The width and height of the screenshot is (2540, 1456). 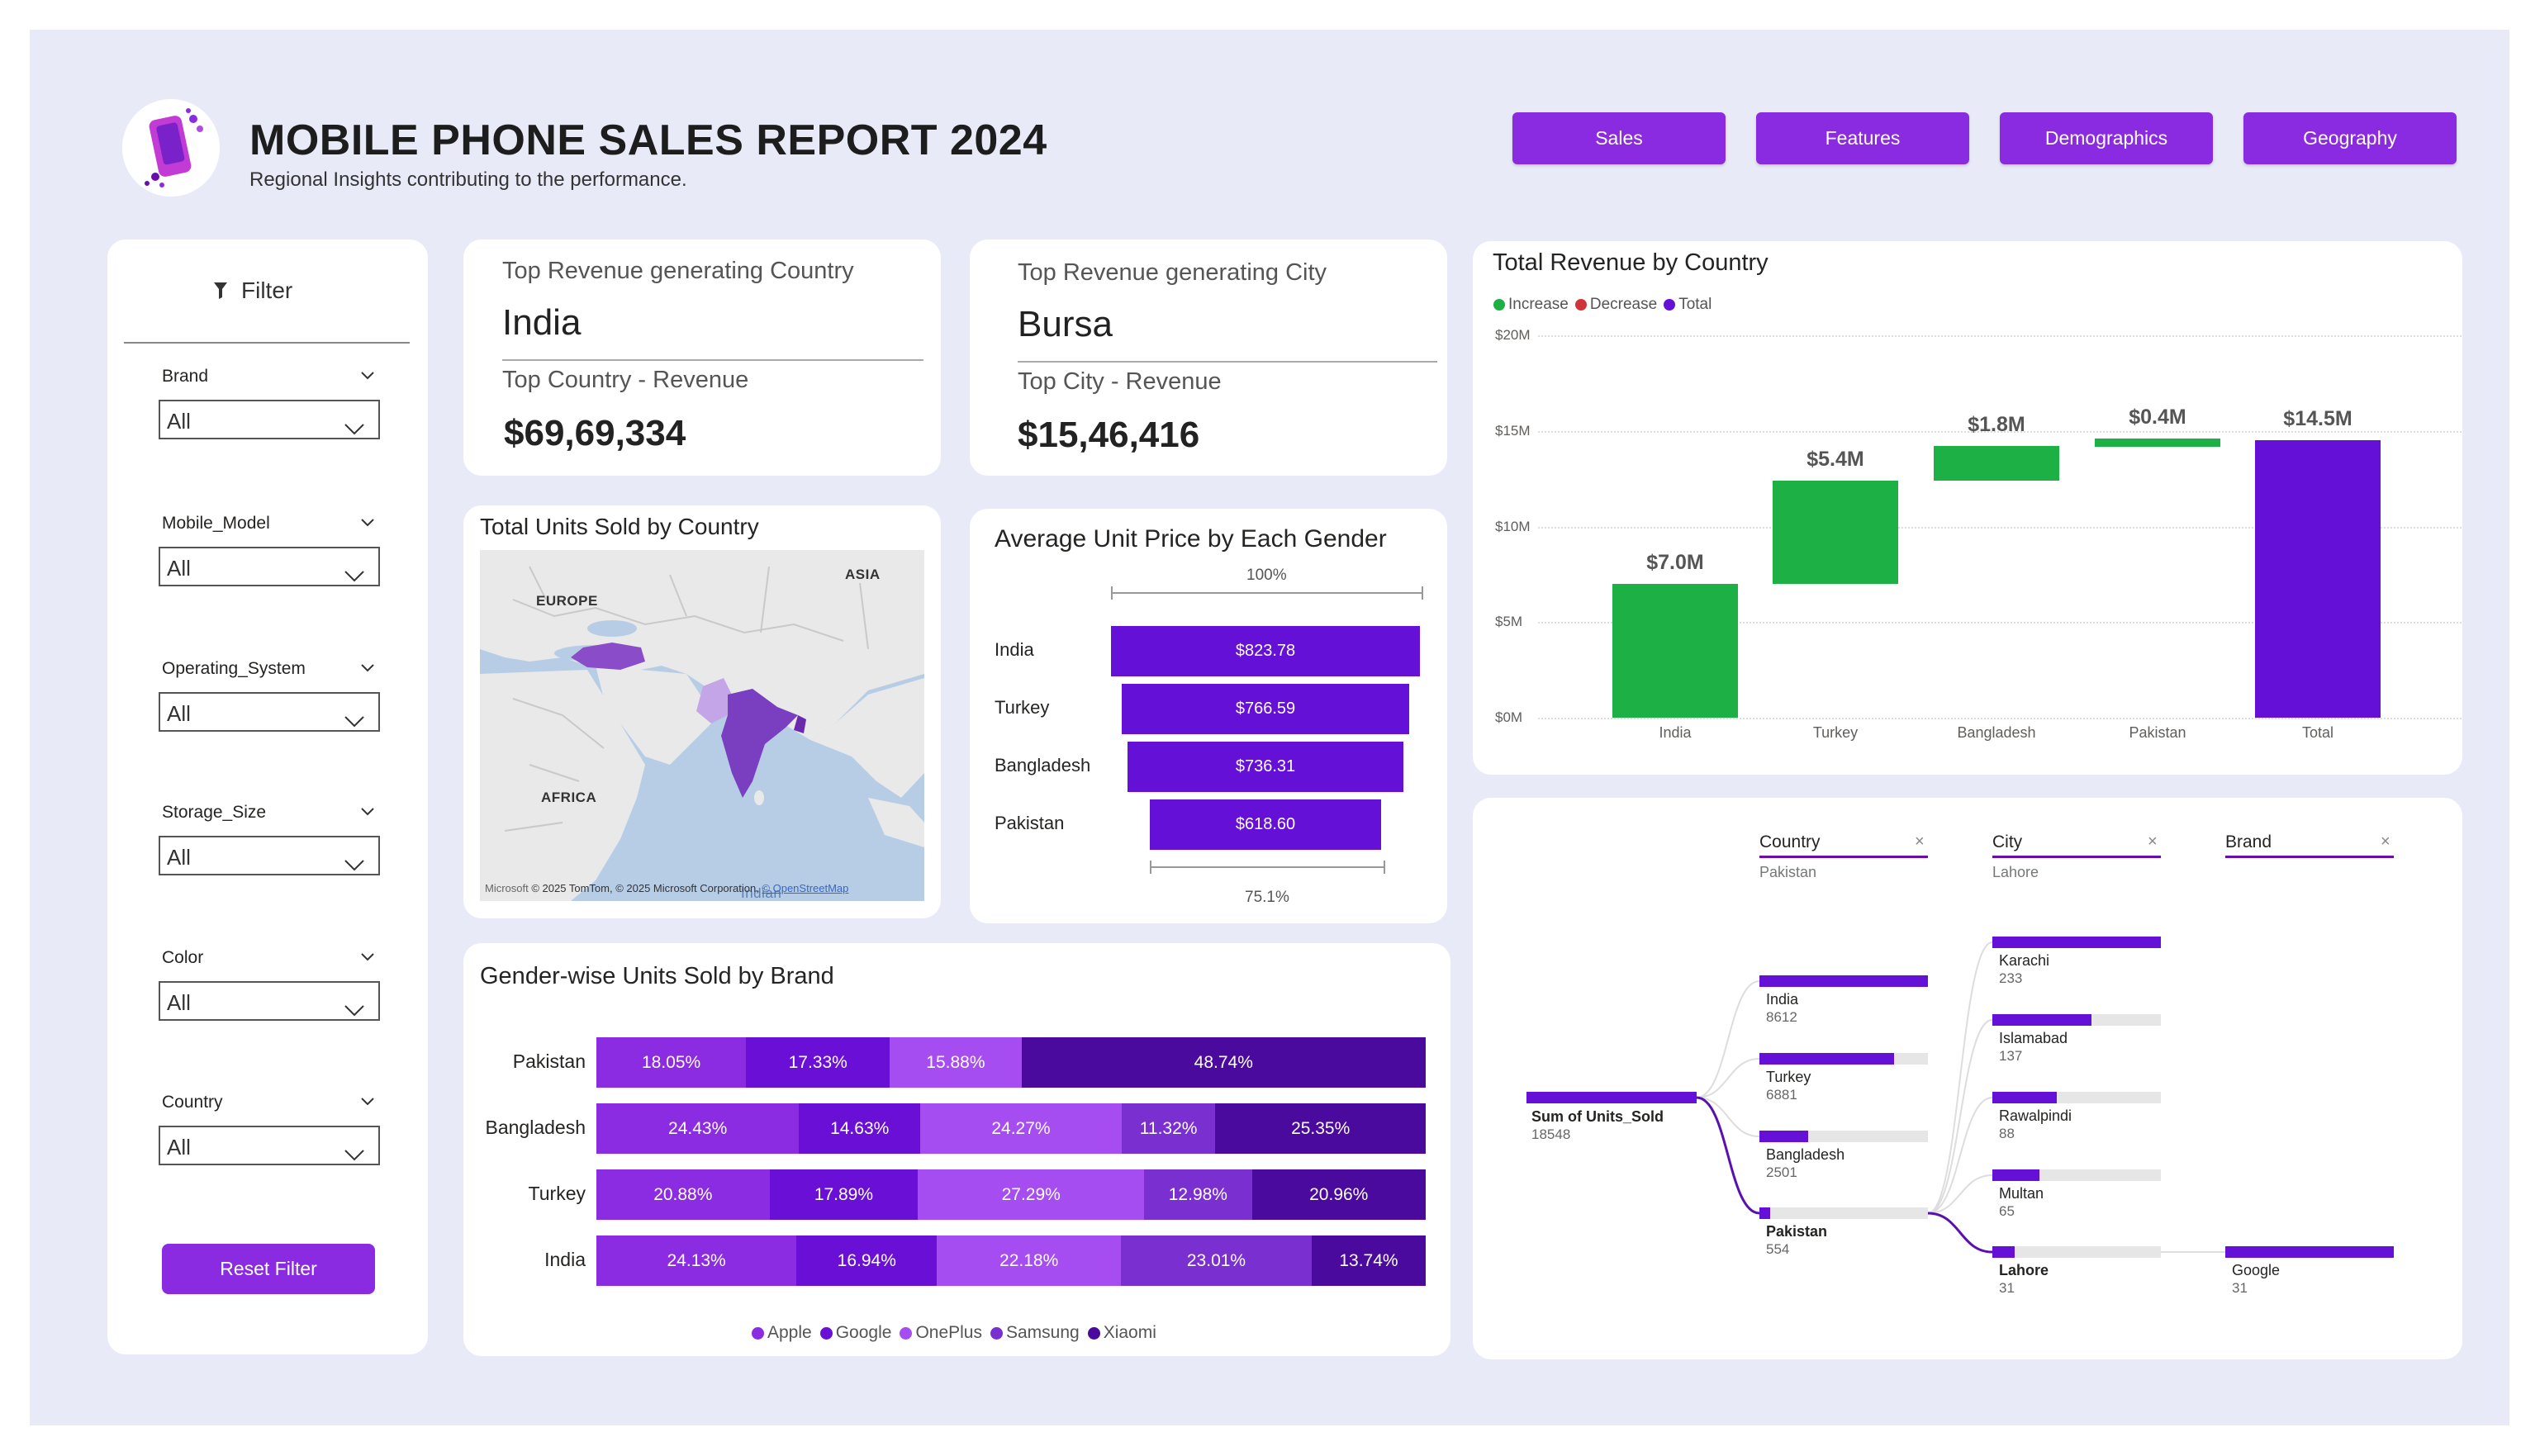 I want to click on decomp-root-label: Sum of Units_Sold, so click(x=1598, y=1116).